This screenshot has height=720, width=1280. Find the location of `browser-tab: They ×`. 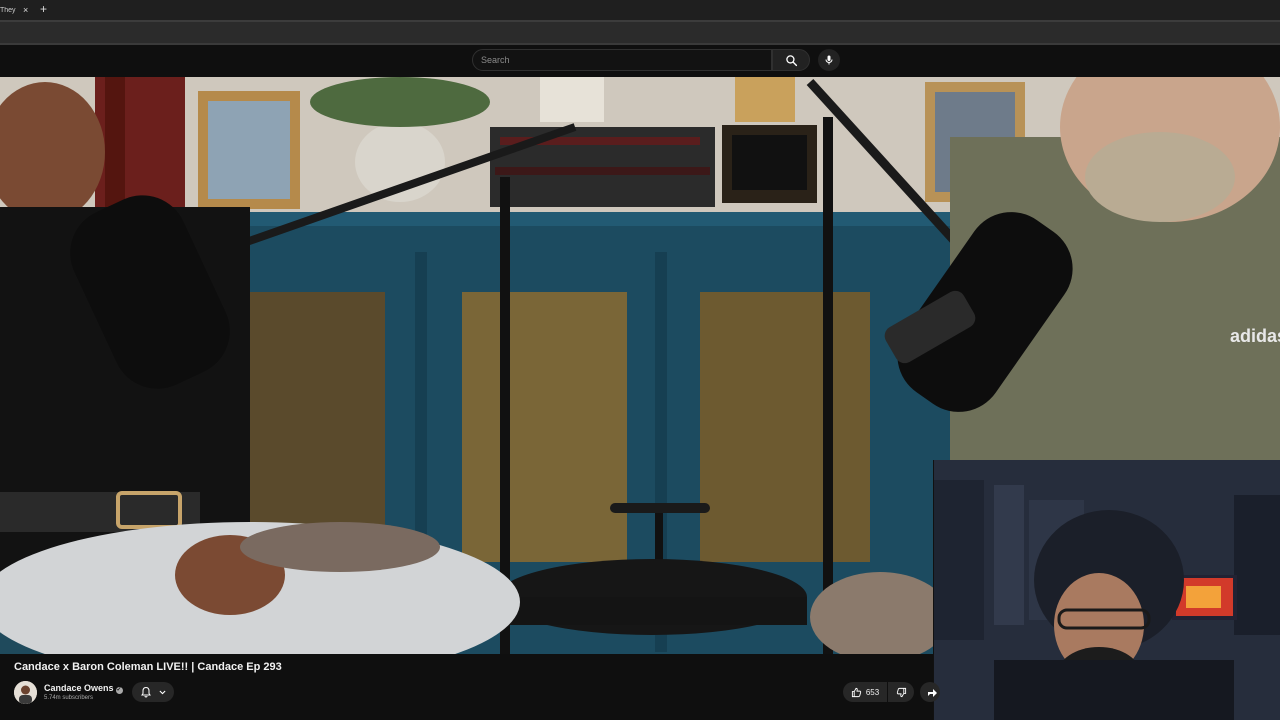

browser-tab: They × is located at coordinates (17, 10).